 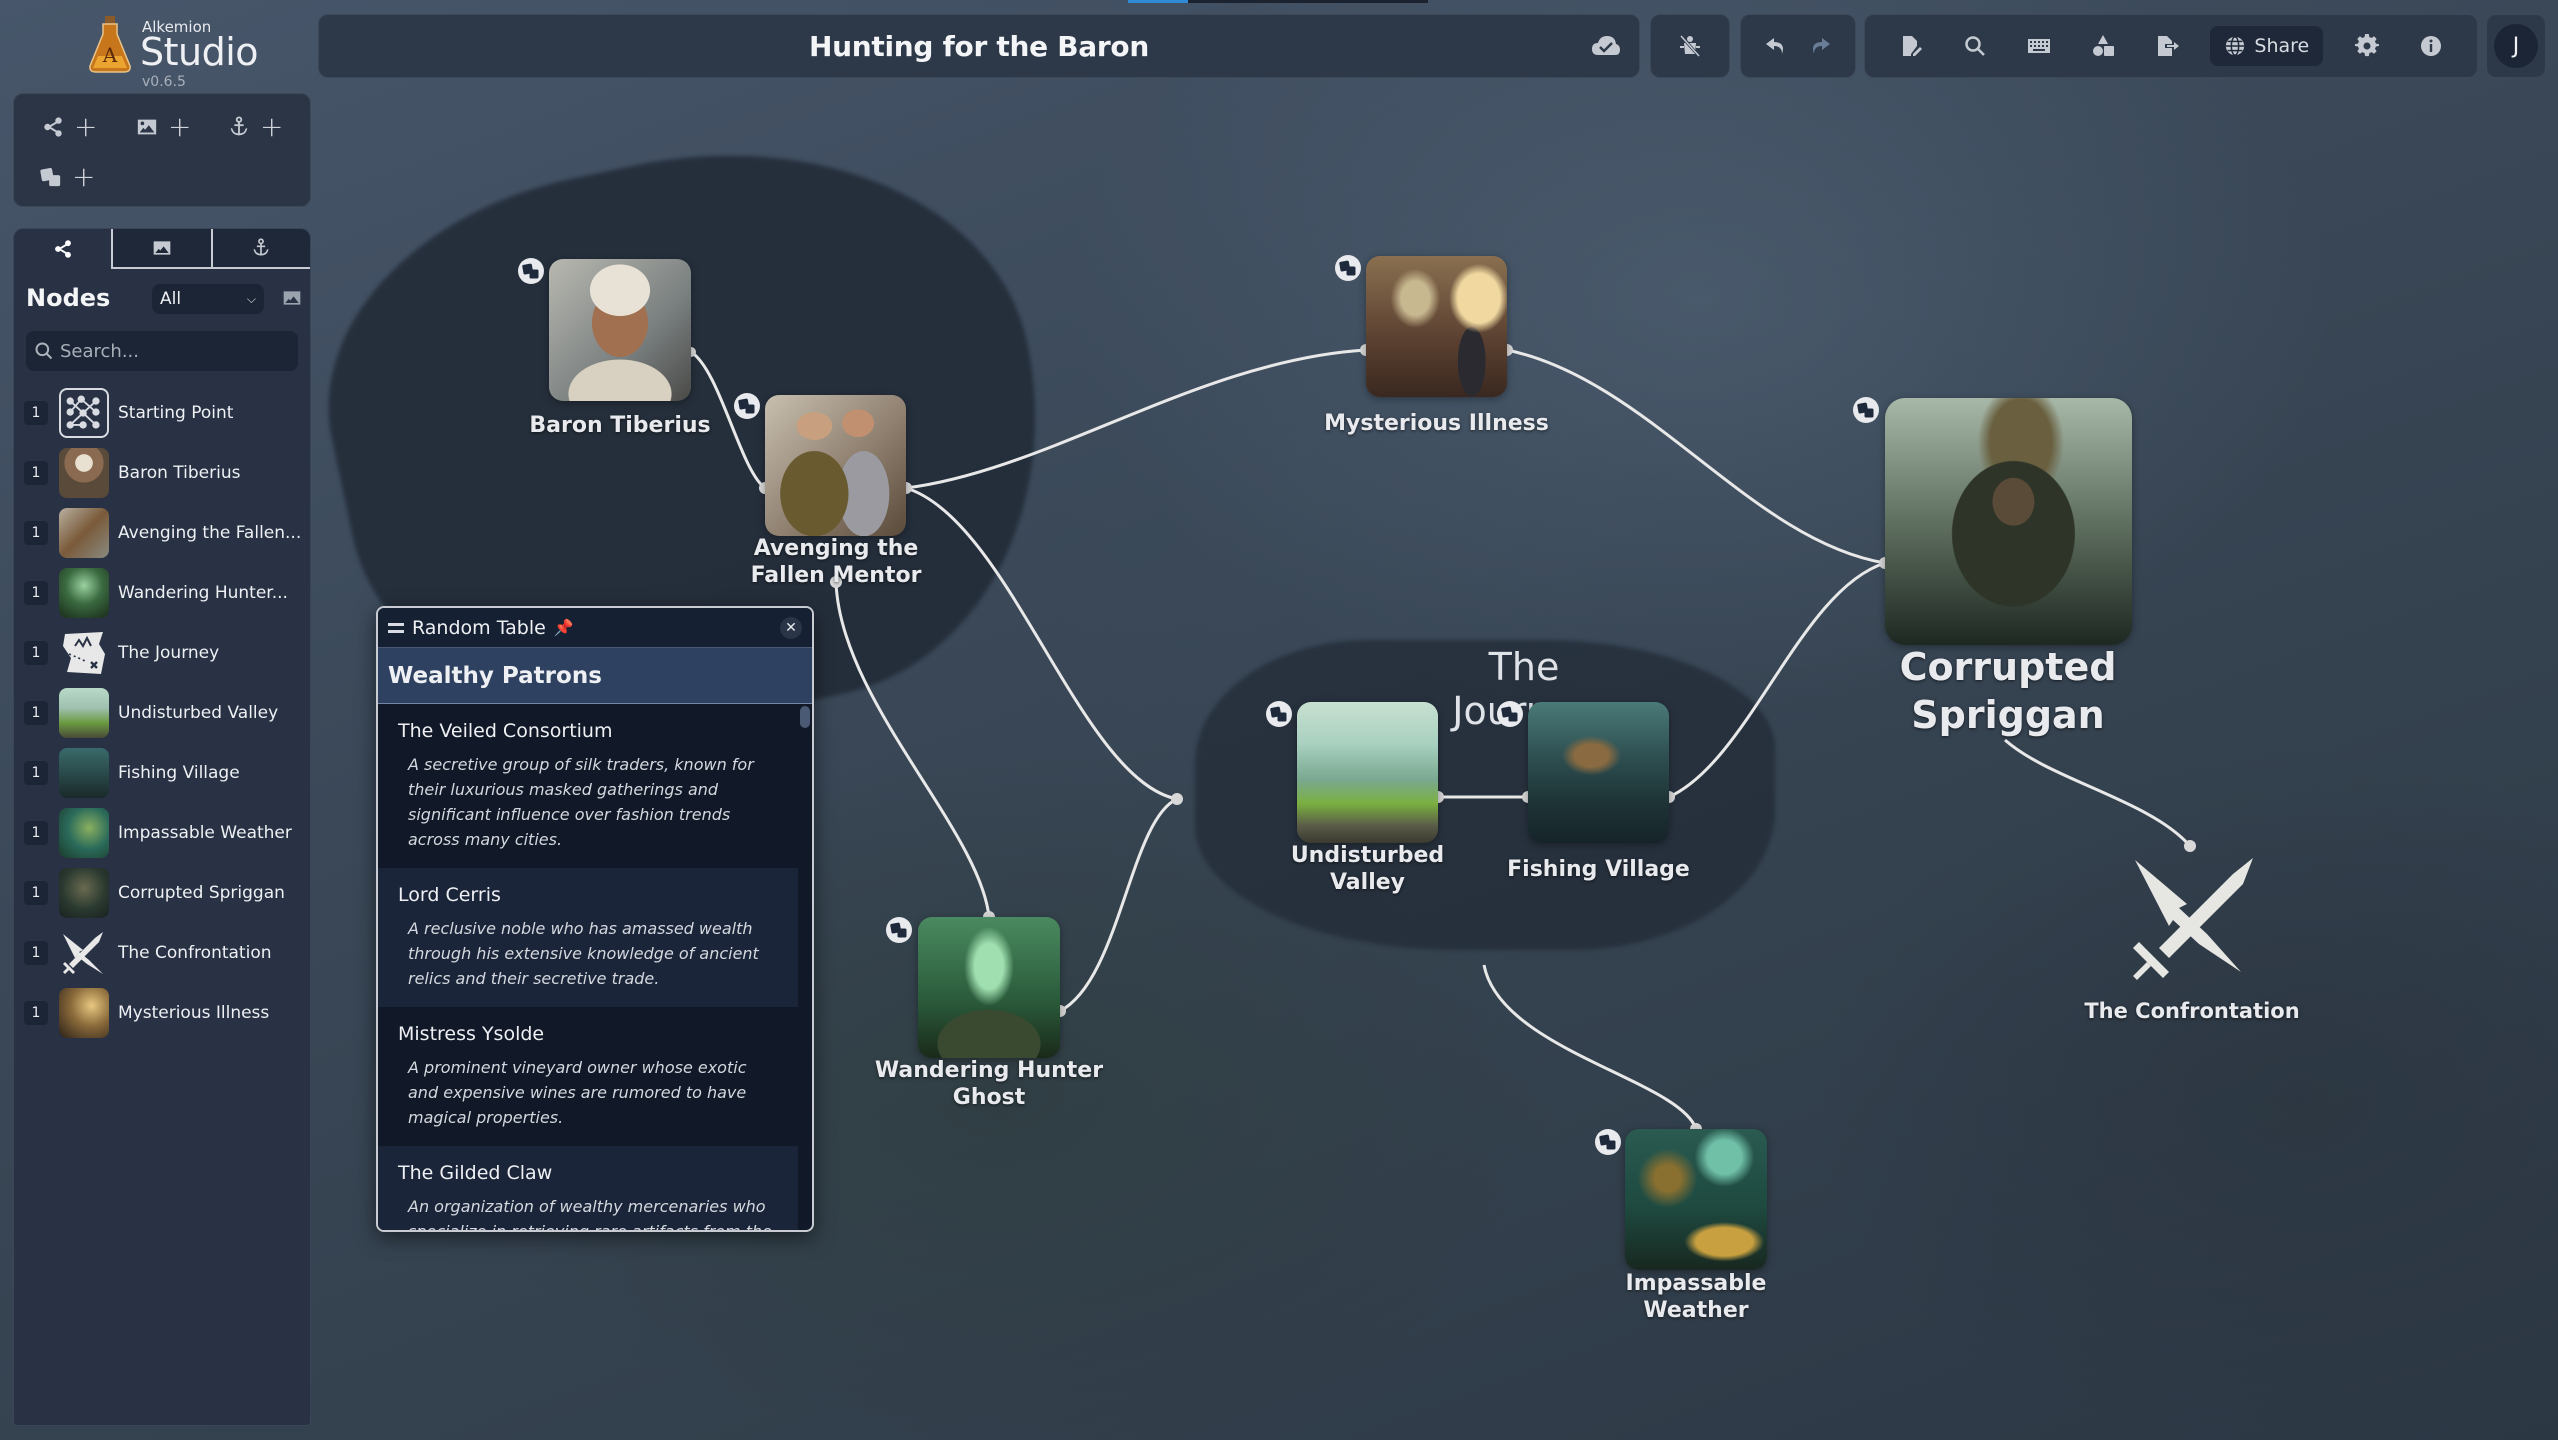 I want to click on node-list-item: 1 The Journey, so click(x=162, y=653).